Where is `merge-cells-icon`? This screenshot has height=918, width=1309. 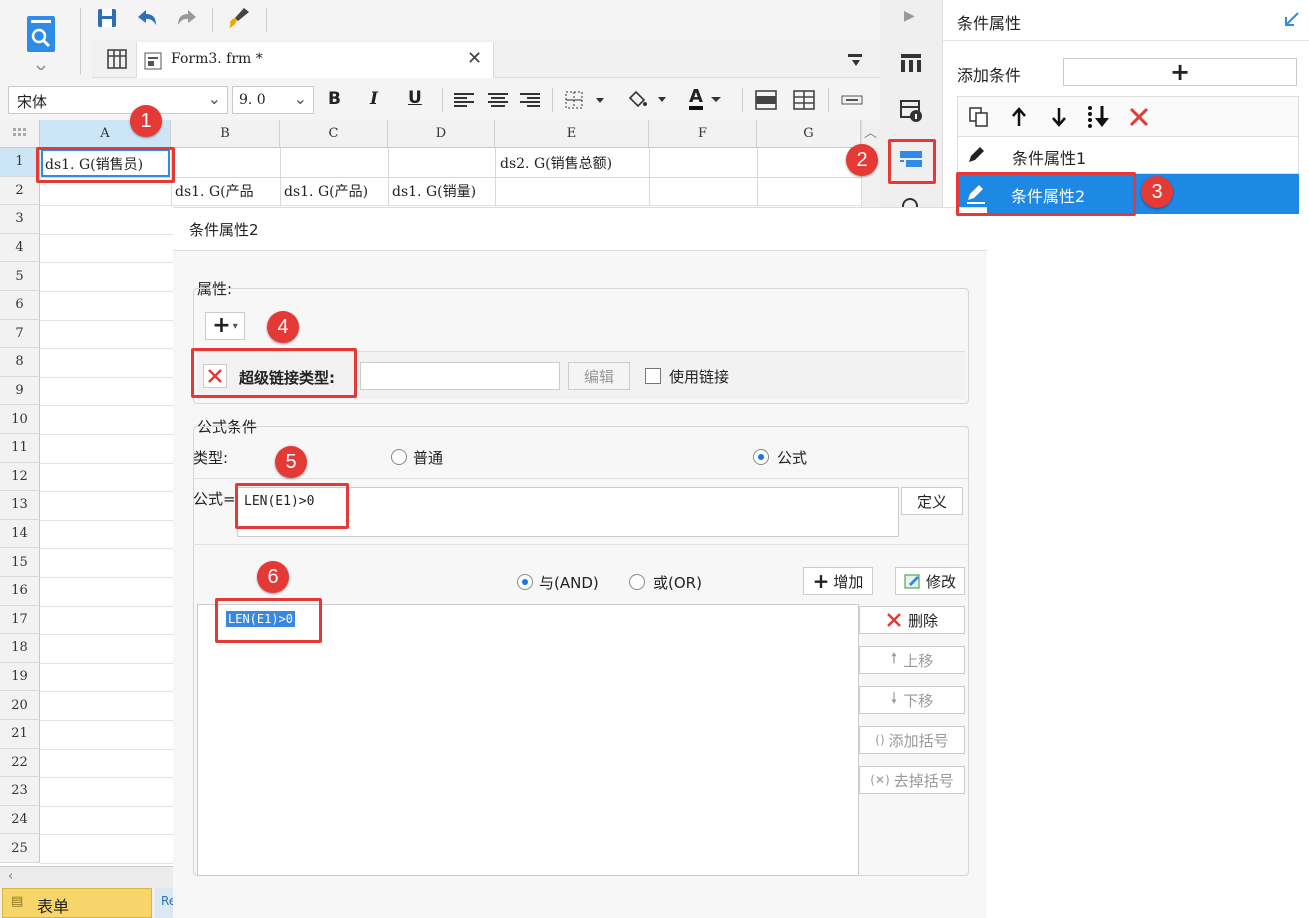 merge-cells-icon is located at coordinates (766, 100).